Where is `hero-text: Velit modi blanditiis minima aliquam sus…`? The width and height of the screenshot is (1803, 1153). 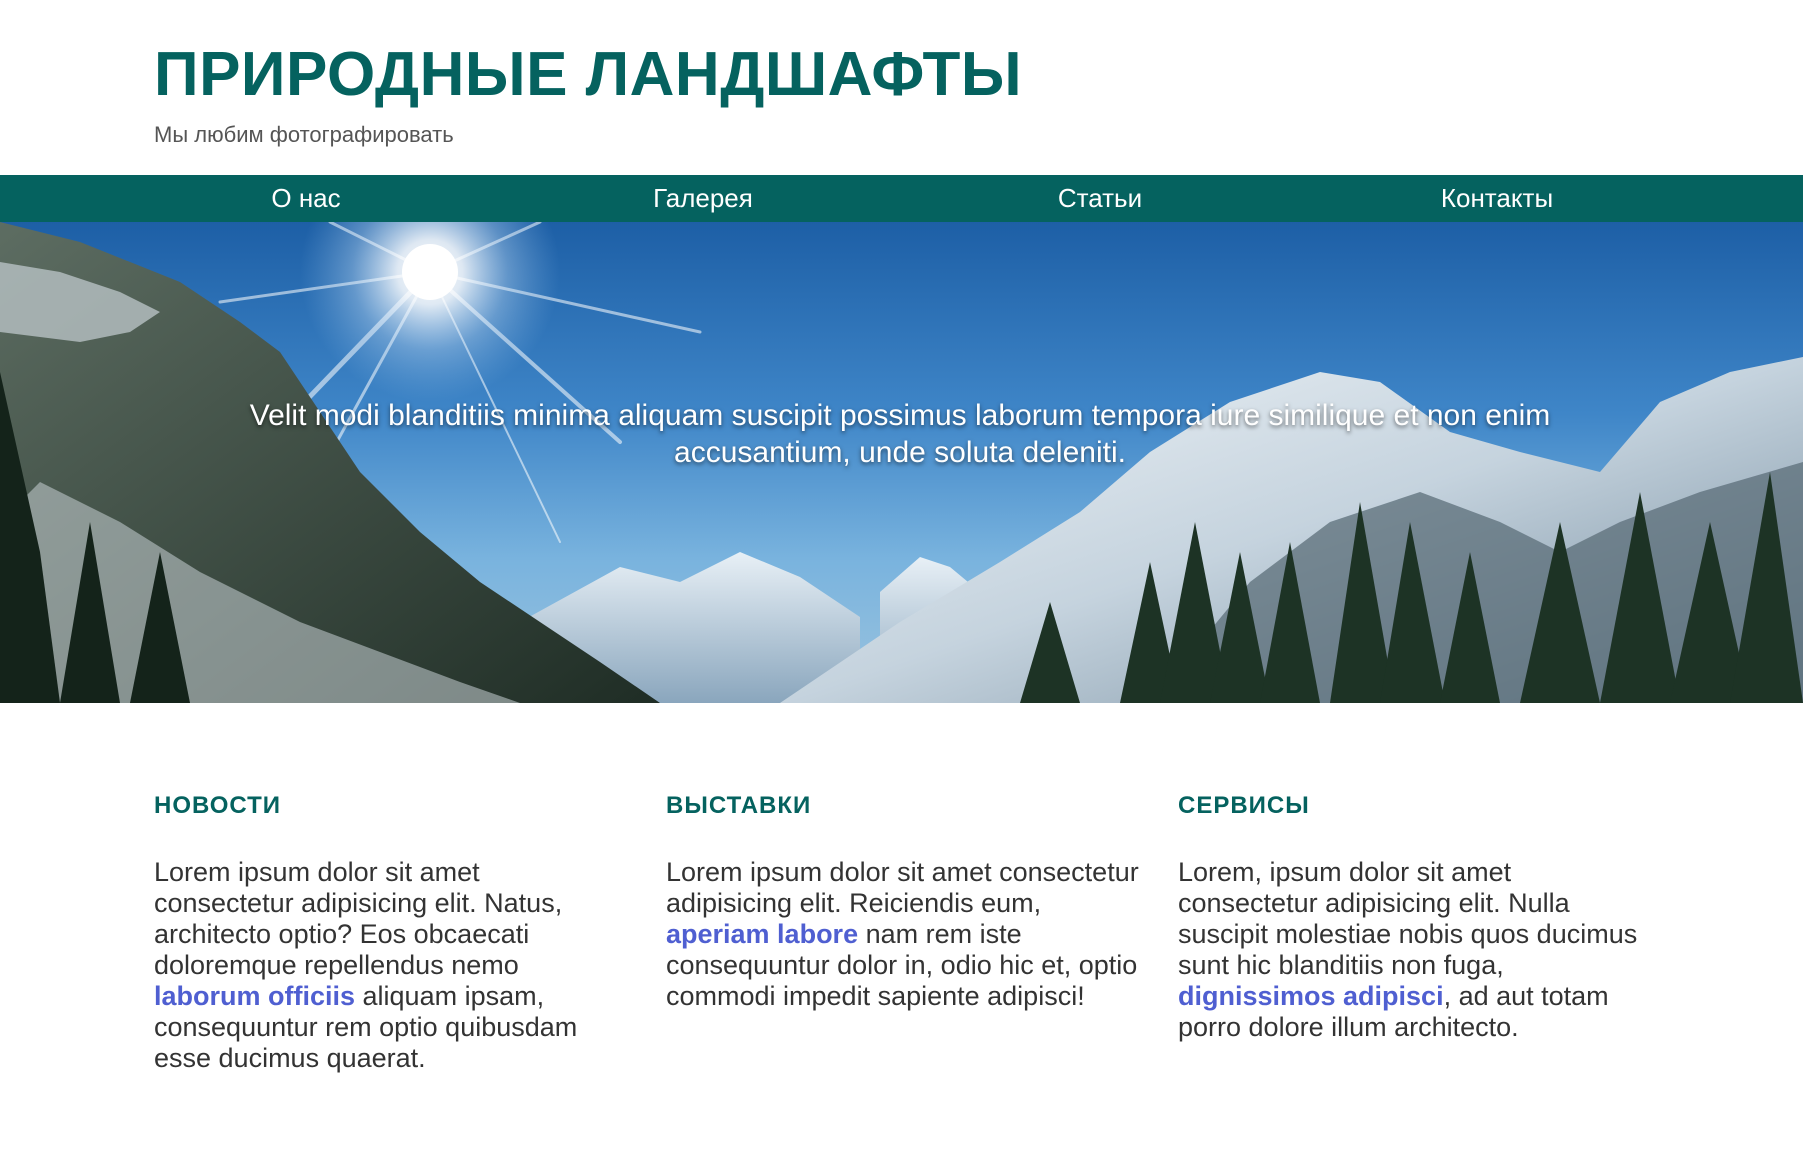 hero-text: Velit modi blanditiis minima aliquam sus… is located at coordinates (900, 434).